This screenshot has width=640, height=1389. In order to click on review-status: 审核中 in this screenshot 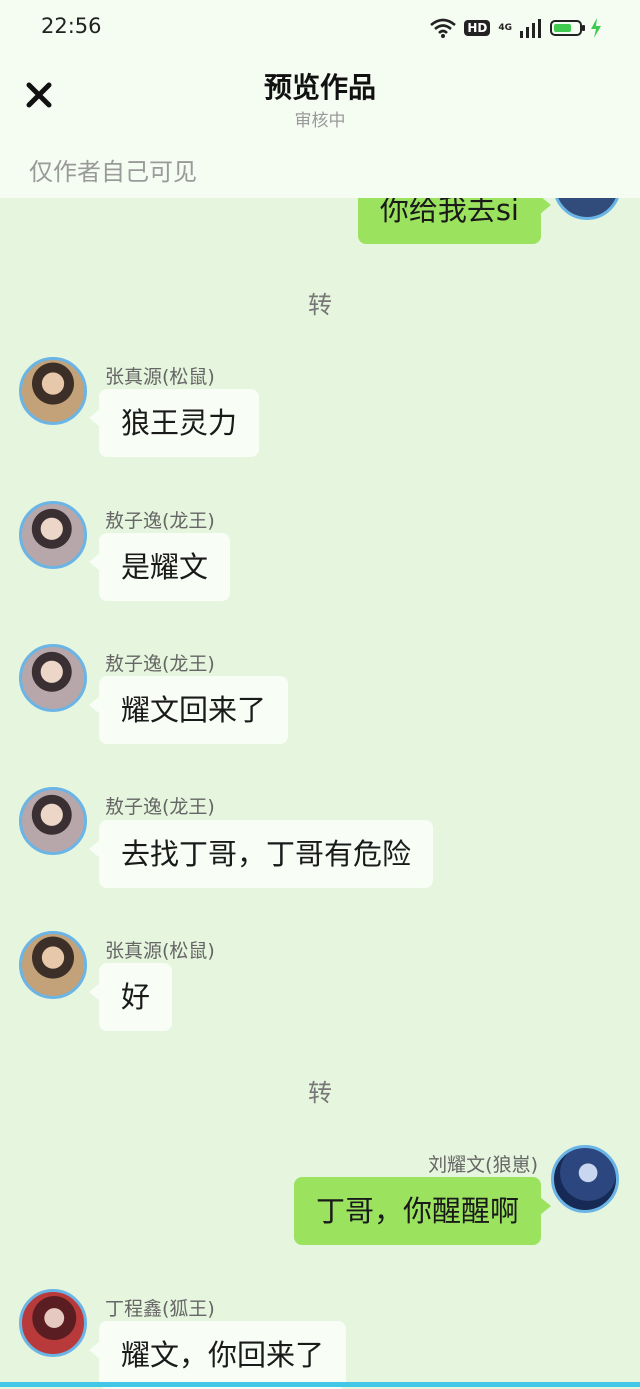, I will do `click(320, 121)`.